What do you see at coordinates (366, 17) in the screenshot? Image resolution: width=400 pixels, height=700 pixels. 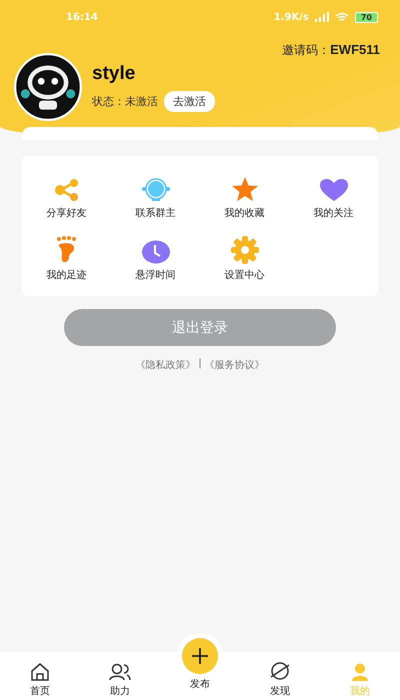 I see `battery-indicator: 70` at bounding box center [366, 17].